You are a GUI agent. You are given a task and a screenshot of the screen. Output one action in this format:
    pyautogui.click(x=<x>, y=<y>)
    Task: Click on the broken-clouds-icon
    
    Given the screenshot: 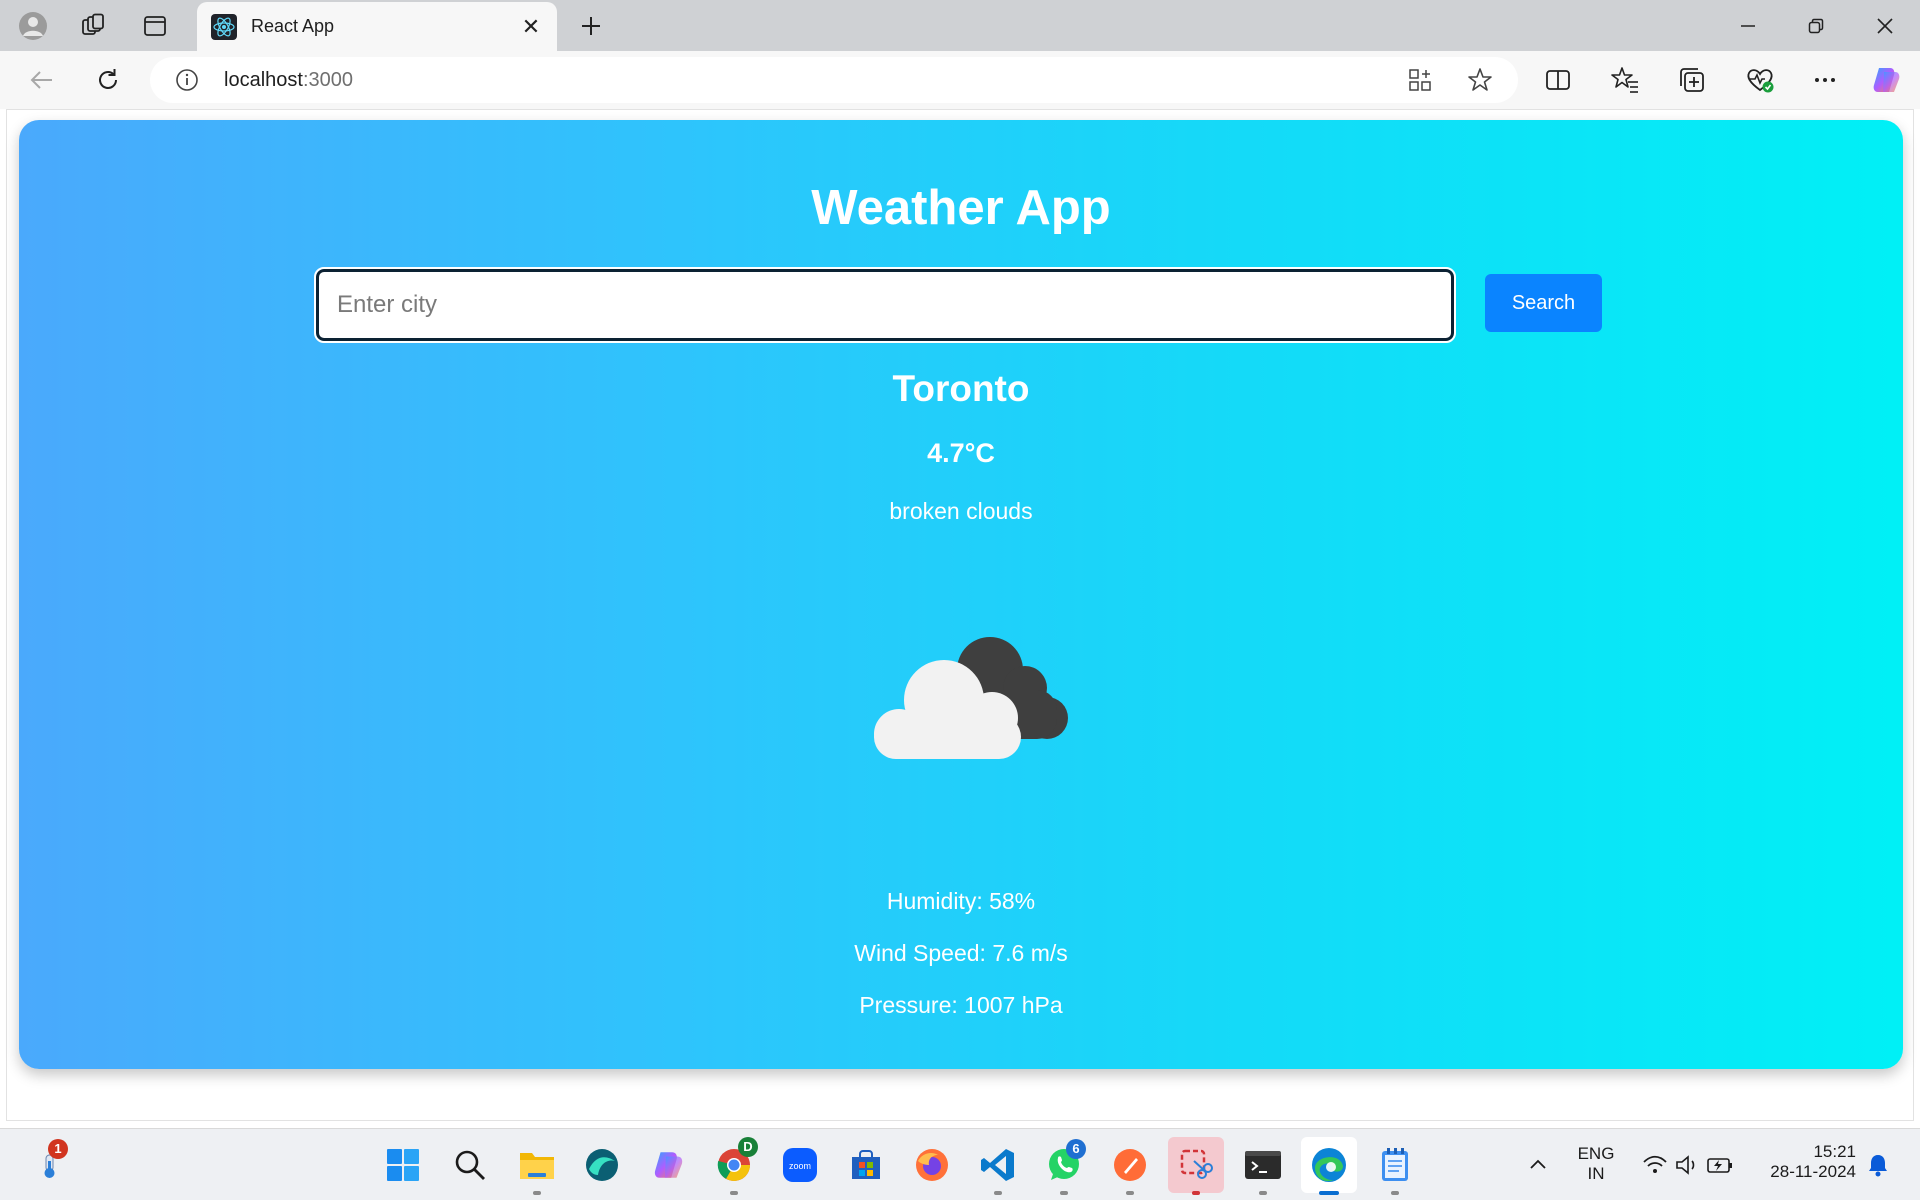 What is the action you would take?
    pyautogui.click(x=971, y=698)
    